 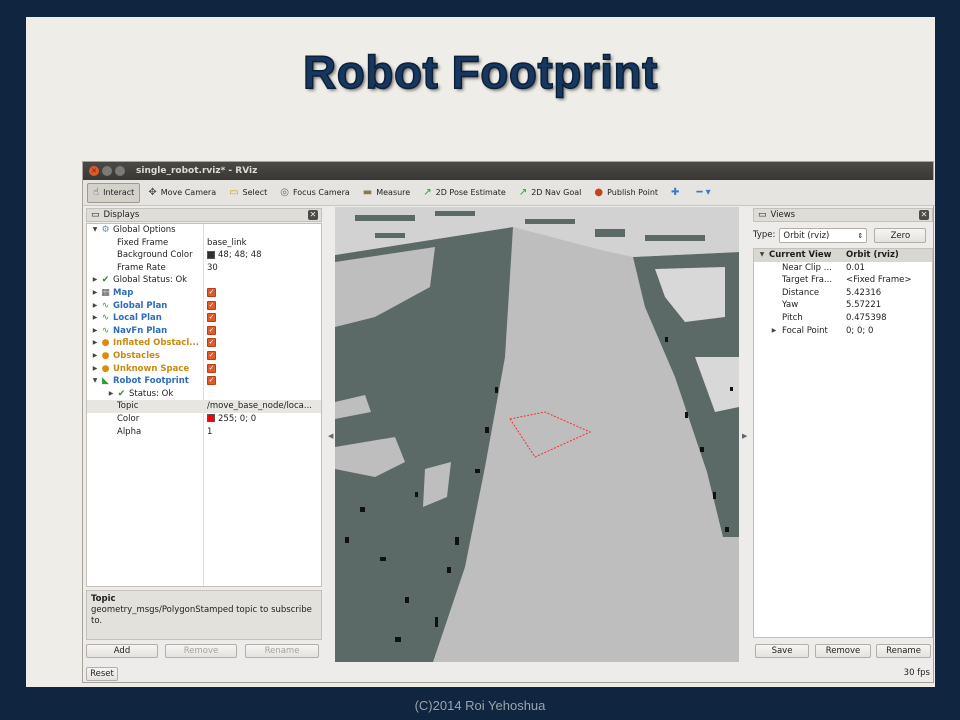 I want to click on view-row-value: 5.57221, so click(x=863, y=305).